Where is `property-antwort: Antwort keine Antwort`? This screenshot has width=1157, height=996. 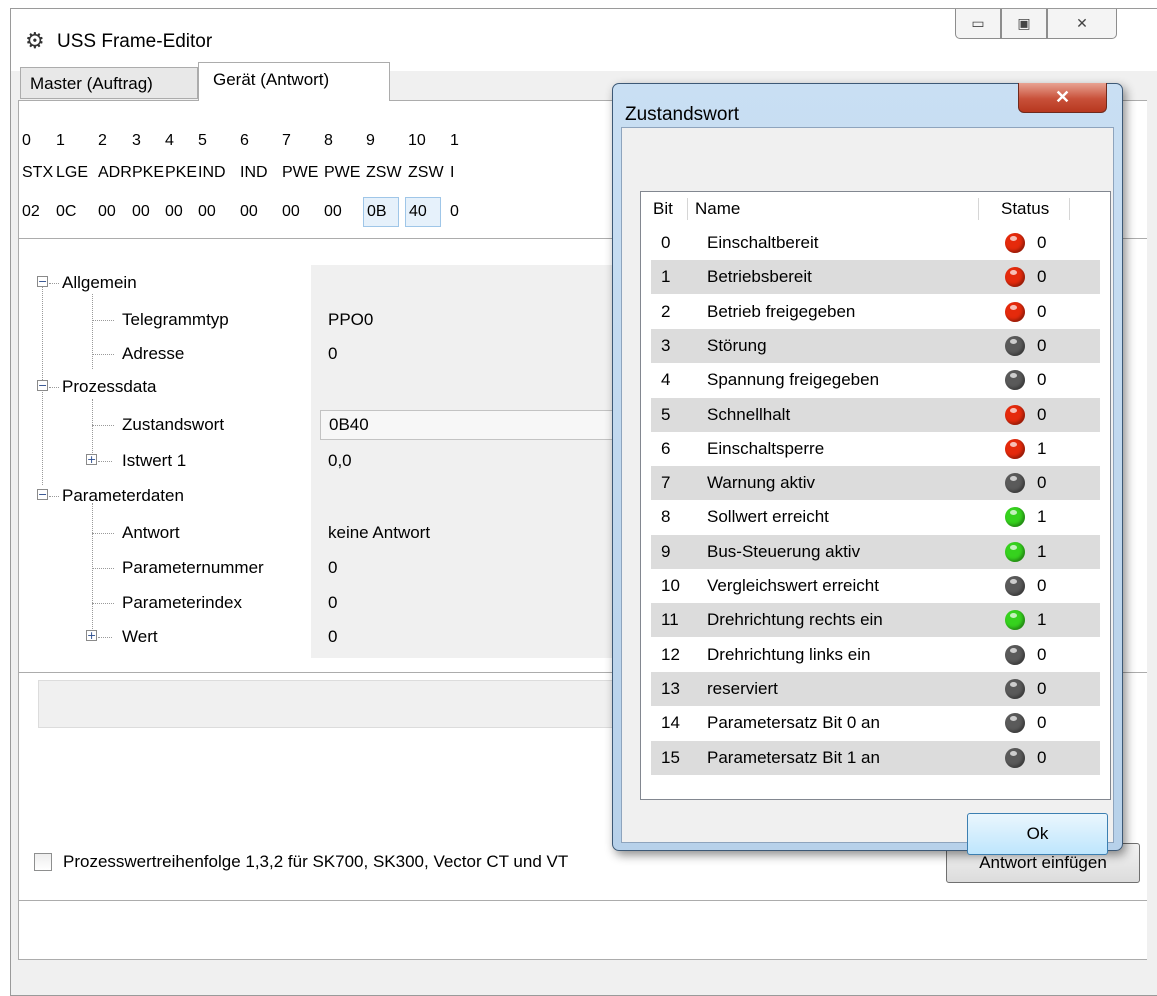
property-antwort: Antwort keine Antwort is located at coordinates (320, 533).